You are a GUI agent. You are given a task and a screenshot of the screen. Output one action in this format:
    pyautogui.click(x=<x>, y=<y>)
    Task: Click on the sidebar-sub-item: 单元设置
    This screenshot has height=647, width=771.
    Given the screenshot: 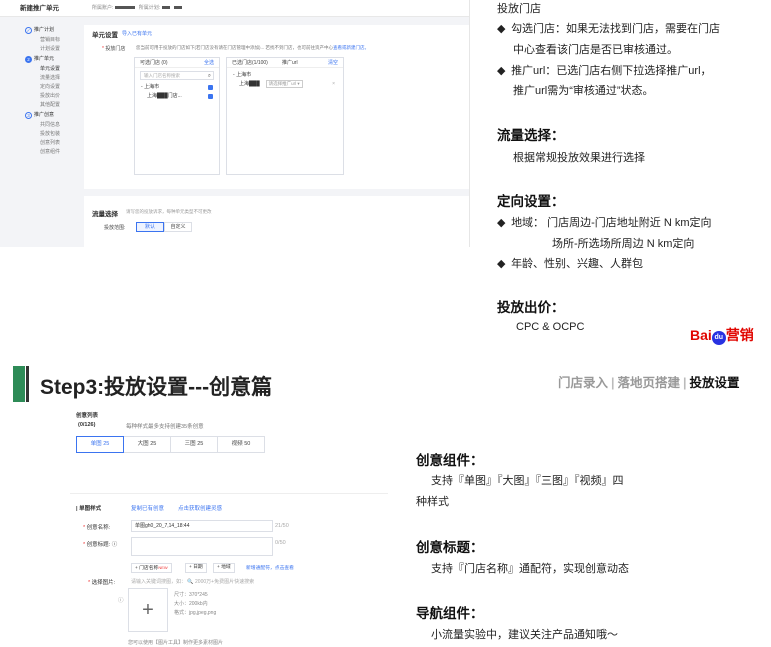 What is the action you would take?
    pyautogui.click(x=49, y=69)
    